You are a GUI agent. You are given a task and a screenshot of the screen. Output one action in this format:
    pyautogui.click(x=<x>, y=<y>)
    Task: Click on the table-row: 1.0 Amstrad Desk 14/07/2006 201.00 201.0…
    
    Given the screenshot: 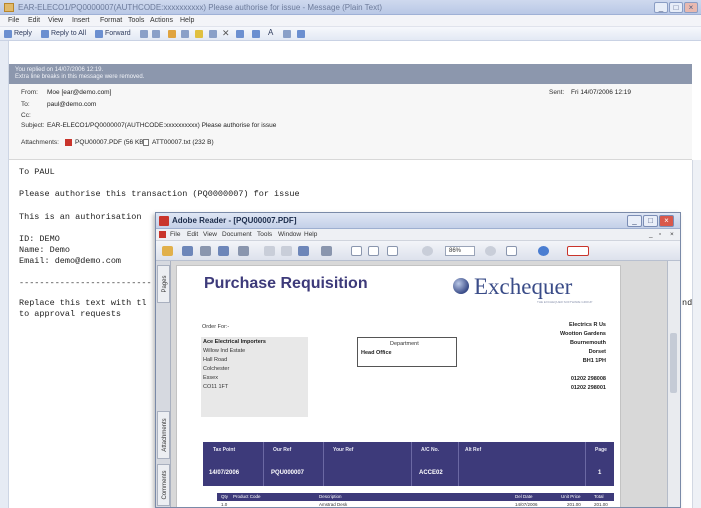 What is the action you would take?
    pyautogui.click(x=415, y=504)
    